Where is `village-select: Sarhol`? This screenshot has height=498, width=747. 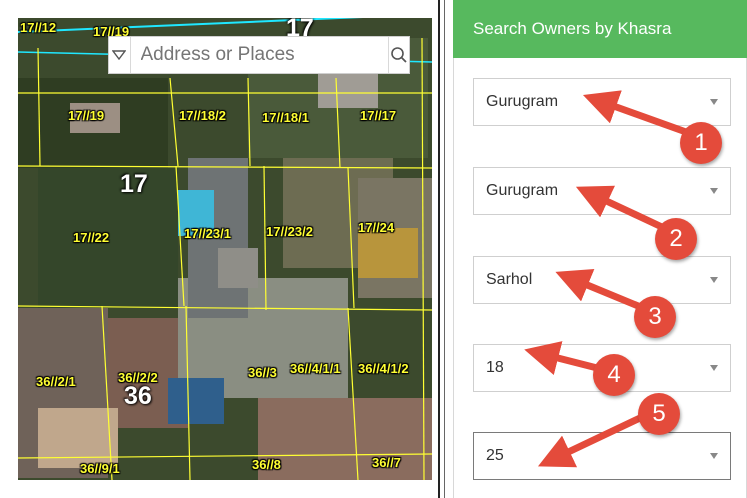 village-select: Sarhol is located at coordinates (602, 280).